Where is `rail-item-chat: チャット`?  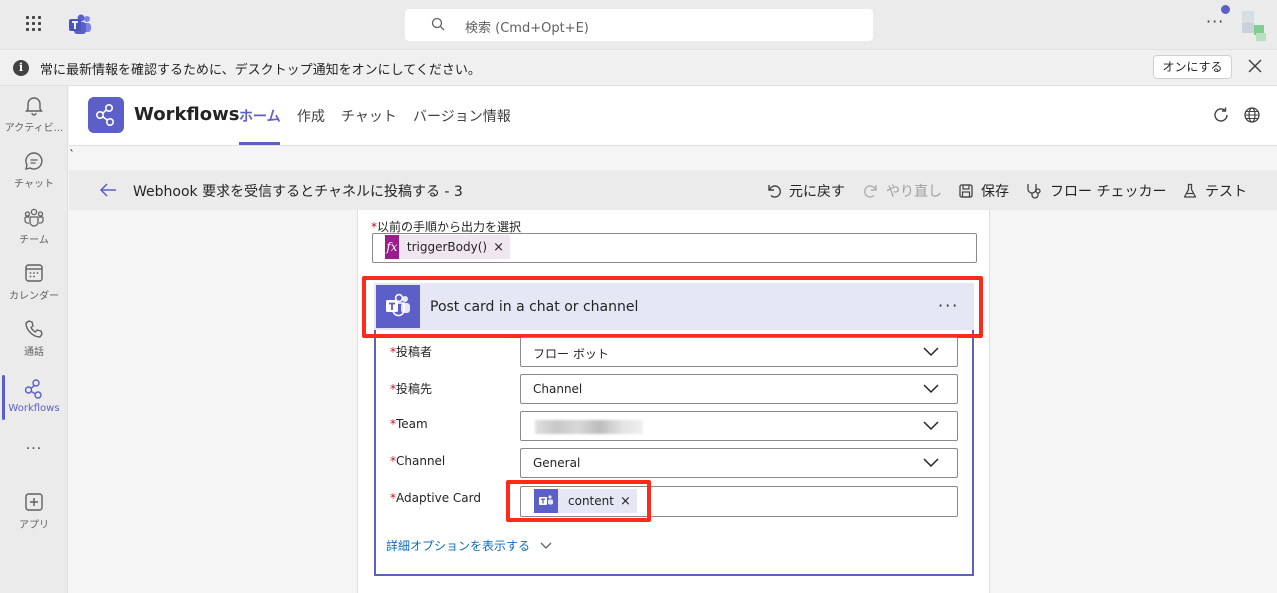 rail-item-chat: チャット is located at coordinates (34, 170).